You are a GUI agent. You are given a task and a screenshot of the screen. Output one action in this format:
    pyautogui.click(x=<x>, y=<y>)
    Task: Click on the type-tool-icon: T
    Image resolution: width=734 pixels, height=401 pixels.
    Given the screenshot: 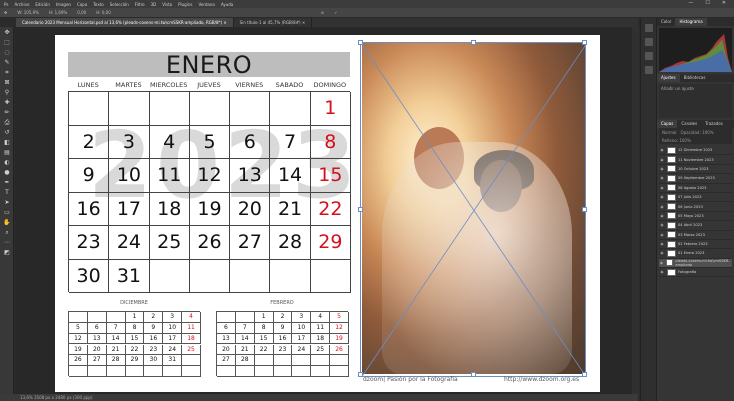 What is the action you would take?
    pyautogui.click(x=7, y=193)
    